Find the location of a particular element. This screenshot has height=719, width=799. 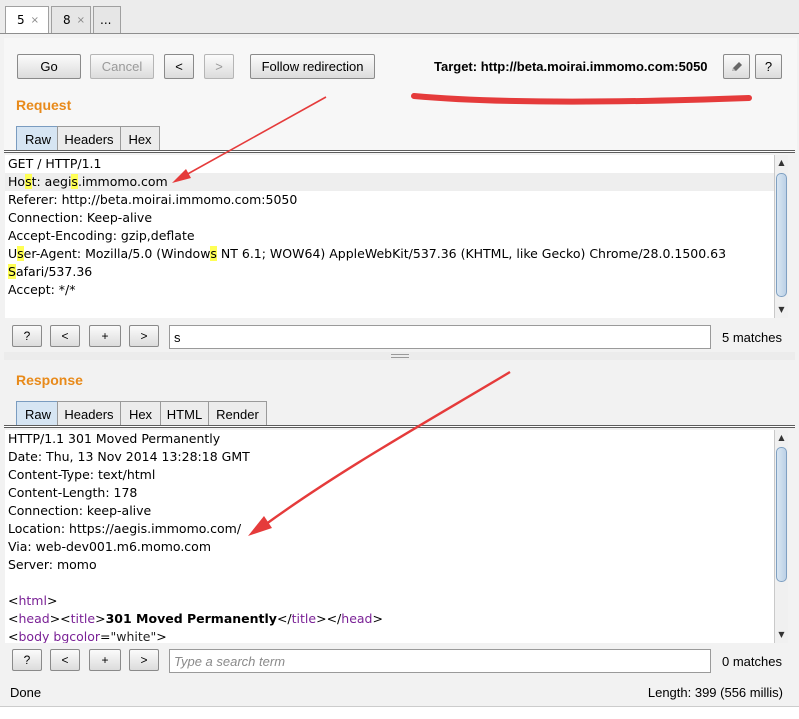

request-scrollbar: ▲ ▼ is located at coordinates (781, 236).